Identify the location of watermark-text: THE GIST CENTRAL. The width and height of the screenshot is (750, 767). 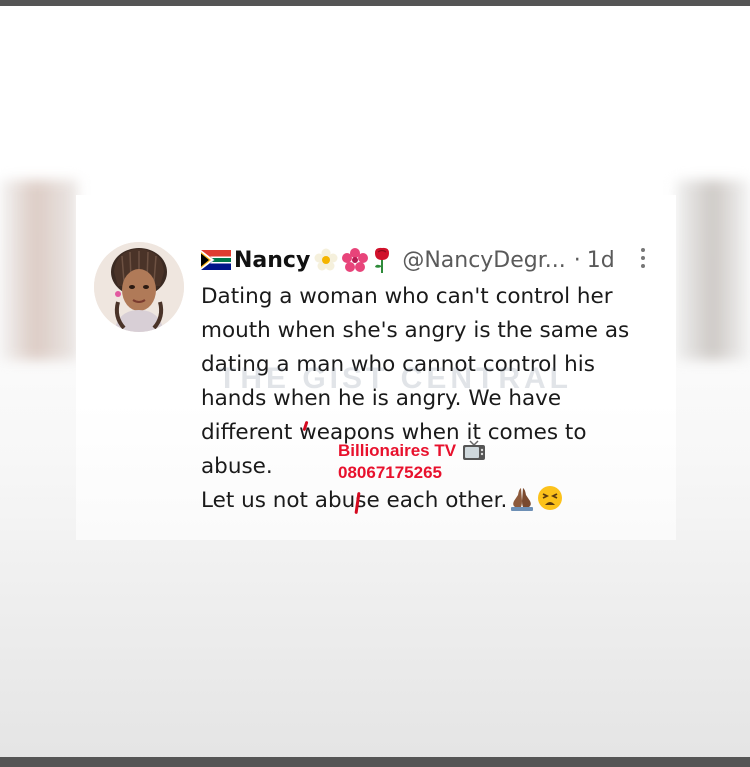
(395, 378).